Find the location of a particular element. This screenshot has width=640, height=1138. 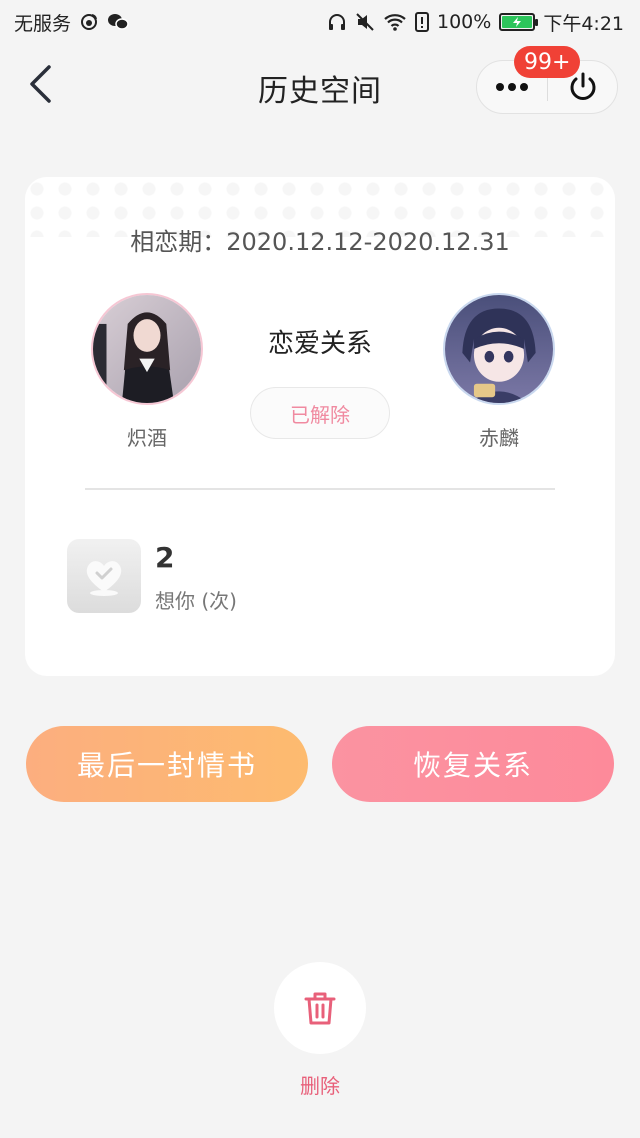

delete-button is located at coordinates (320, 1008).